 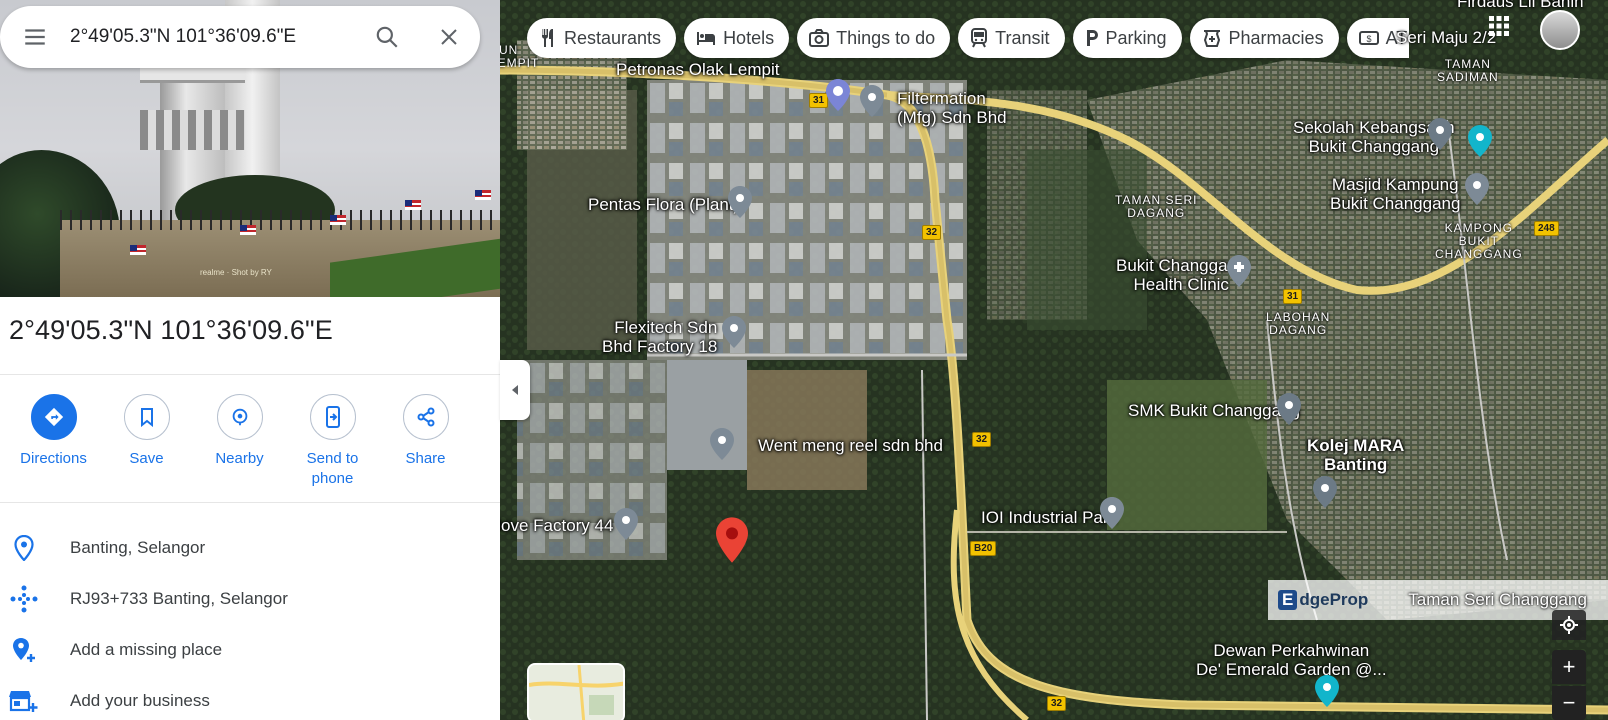 What do you see at coordinates (732, 540) in the screenshot?
I see `selected-location-pin-icon` at bounding box center [732, 540].